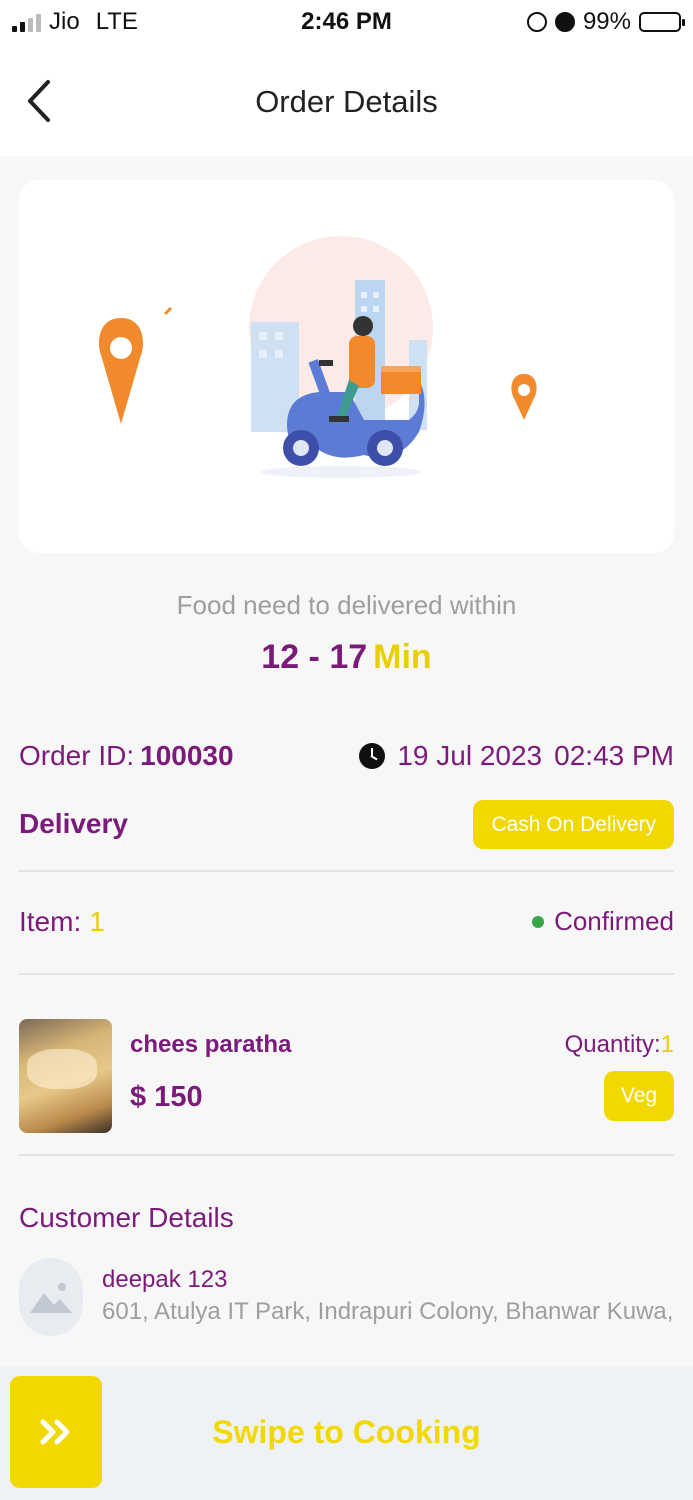 The image size is (693, 1500). Describe the element at coordinates (50, 921) in the screenshot. I see `item-label: Item:` at that location.